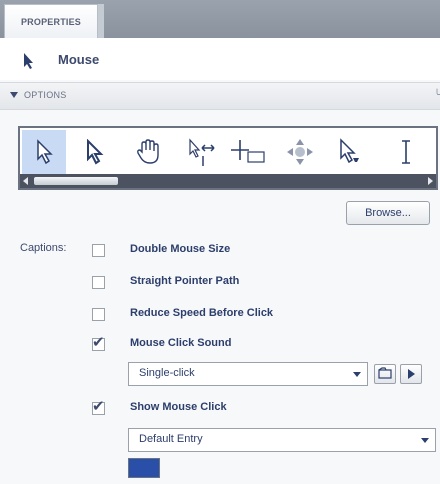  I want to click on dropdown-value: Single-click, so click(167, 373).